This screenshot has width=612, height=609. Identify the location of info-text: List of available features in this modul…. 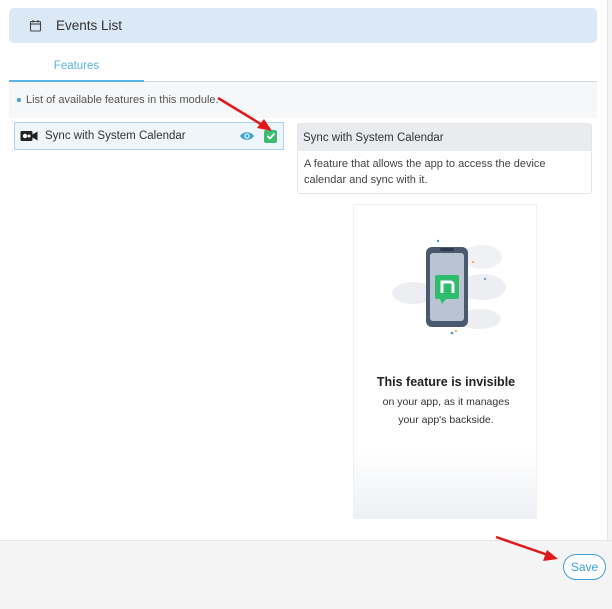
(122, 100).